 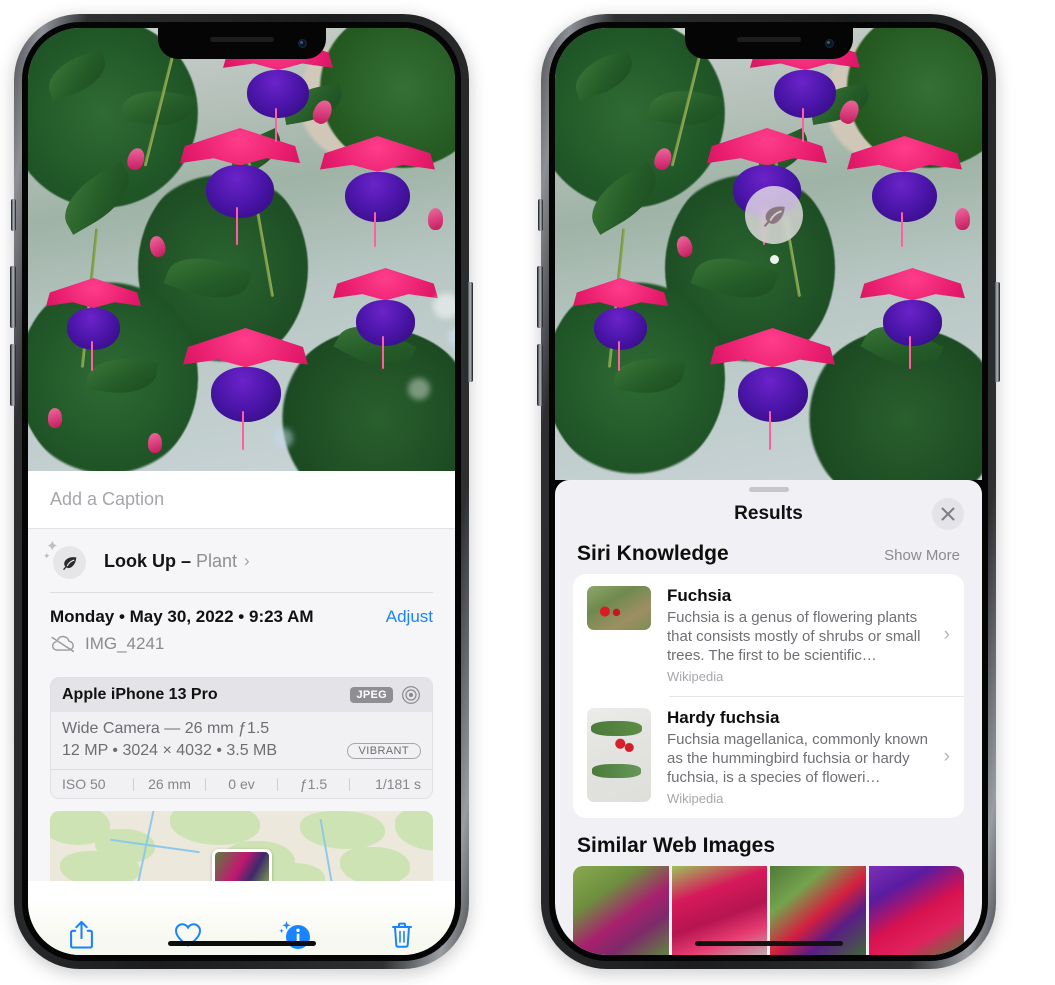 I want to click on section-title-similar-web-images: Similar Web Images, so click(x=676, y=845).